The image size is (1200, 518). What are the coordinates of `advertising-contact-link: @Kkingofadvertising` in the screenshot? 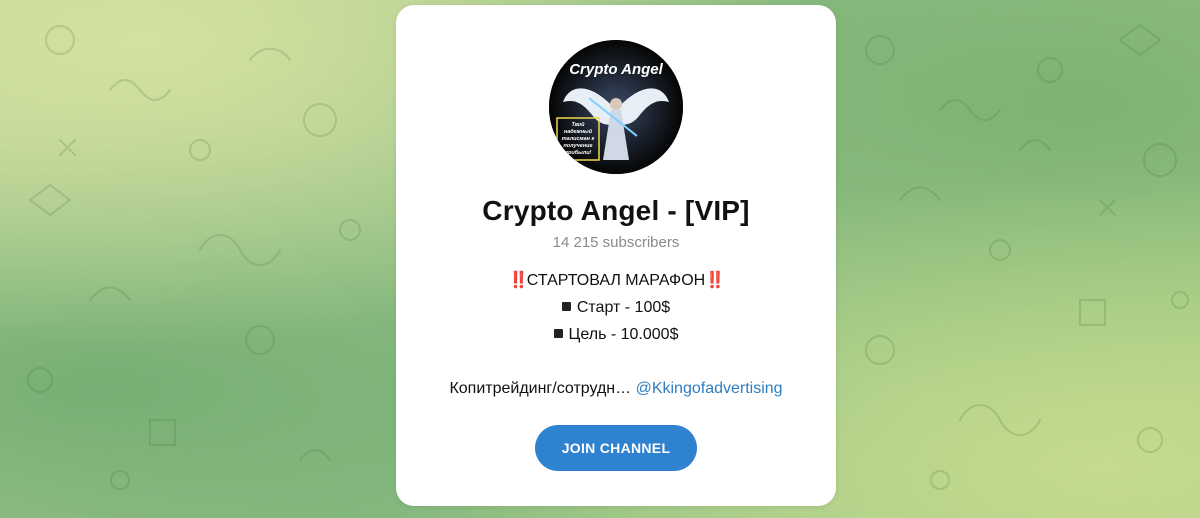 It's located at (709, 388).